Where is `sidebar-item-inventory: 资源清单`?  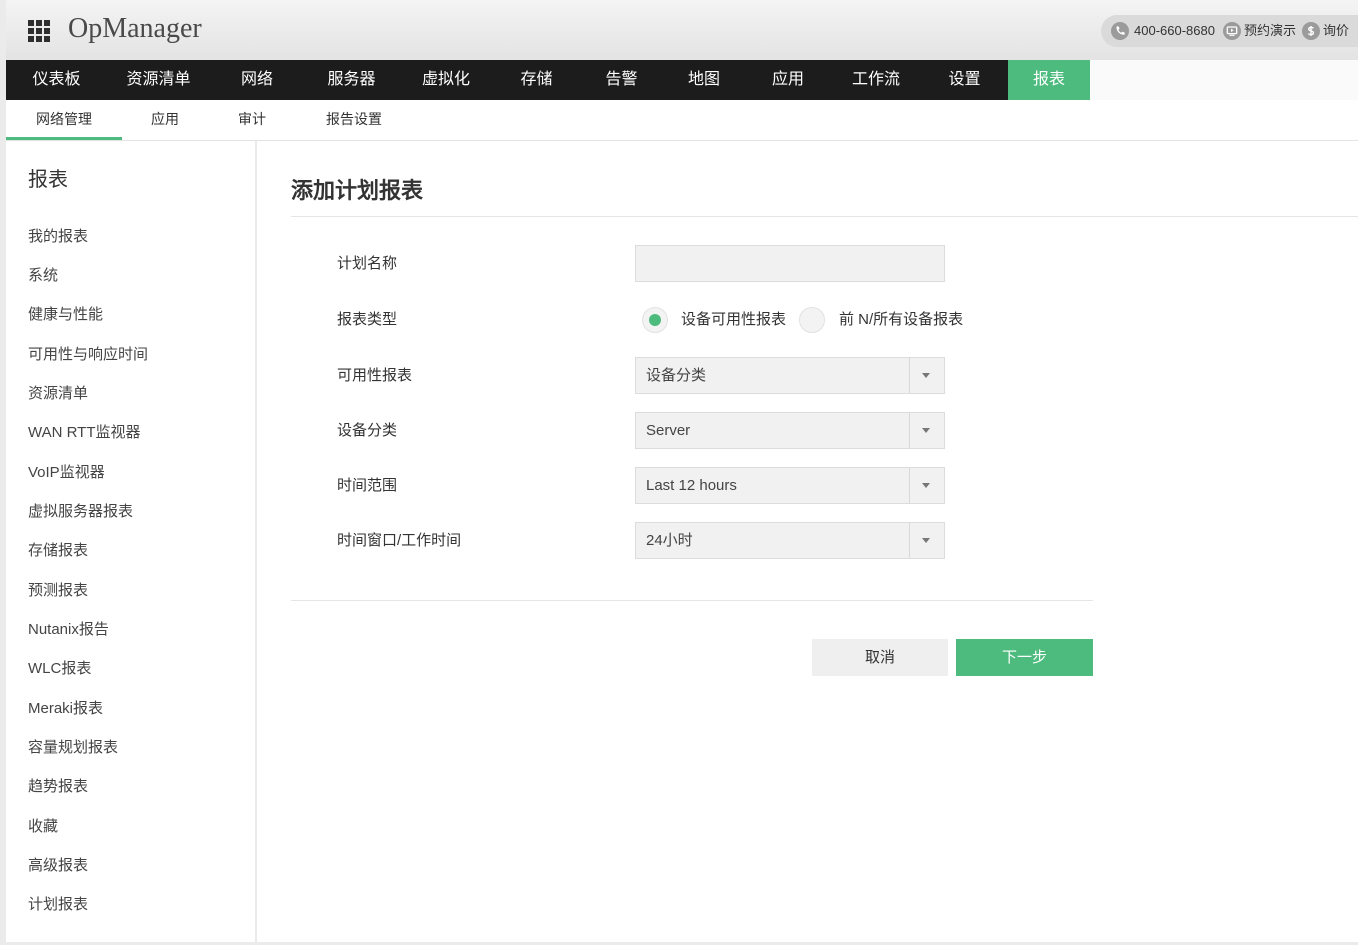 sidebar-item-inventory: 资源清单 is located at coordinates (138, 393).